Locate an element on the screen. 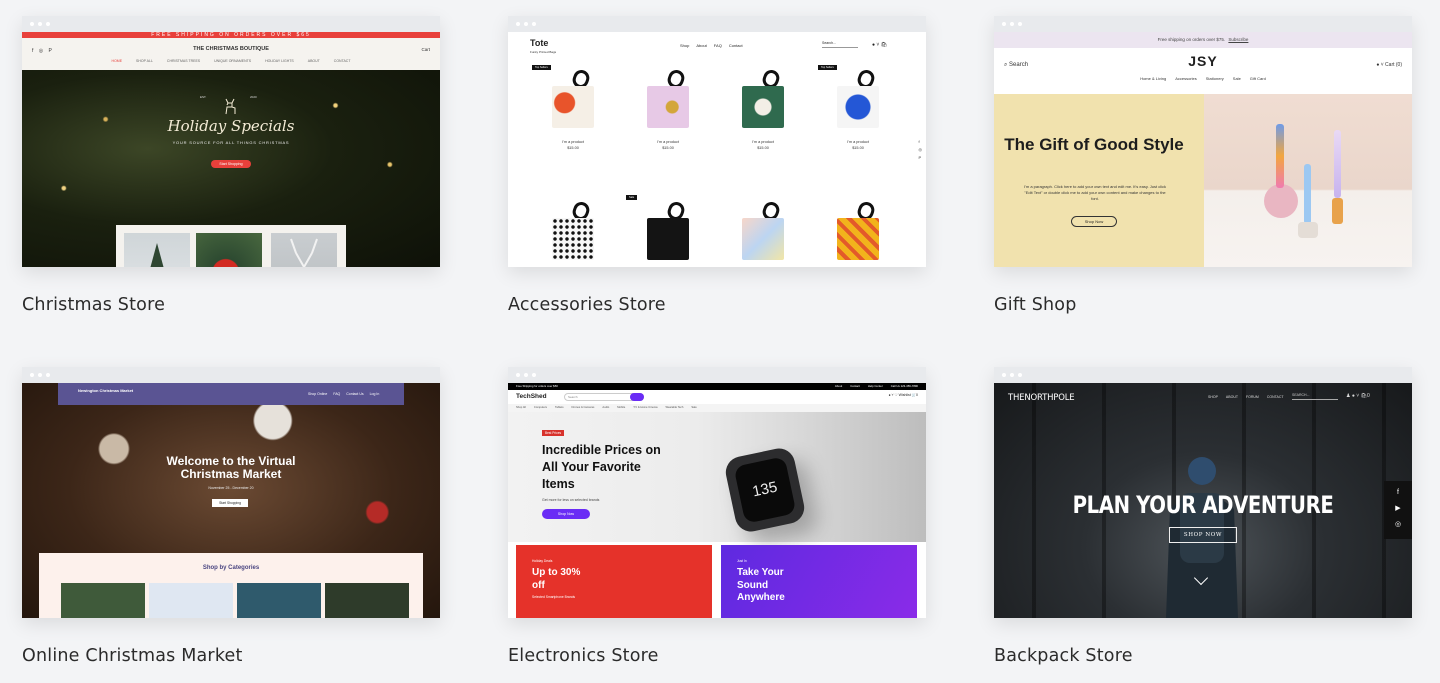 This screenshot has height=683, width=1440. site-logo: THENORTHPOLE is located at coordinates (1041, 398).